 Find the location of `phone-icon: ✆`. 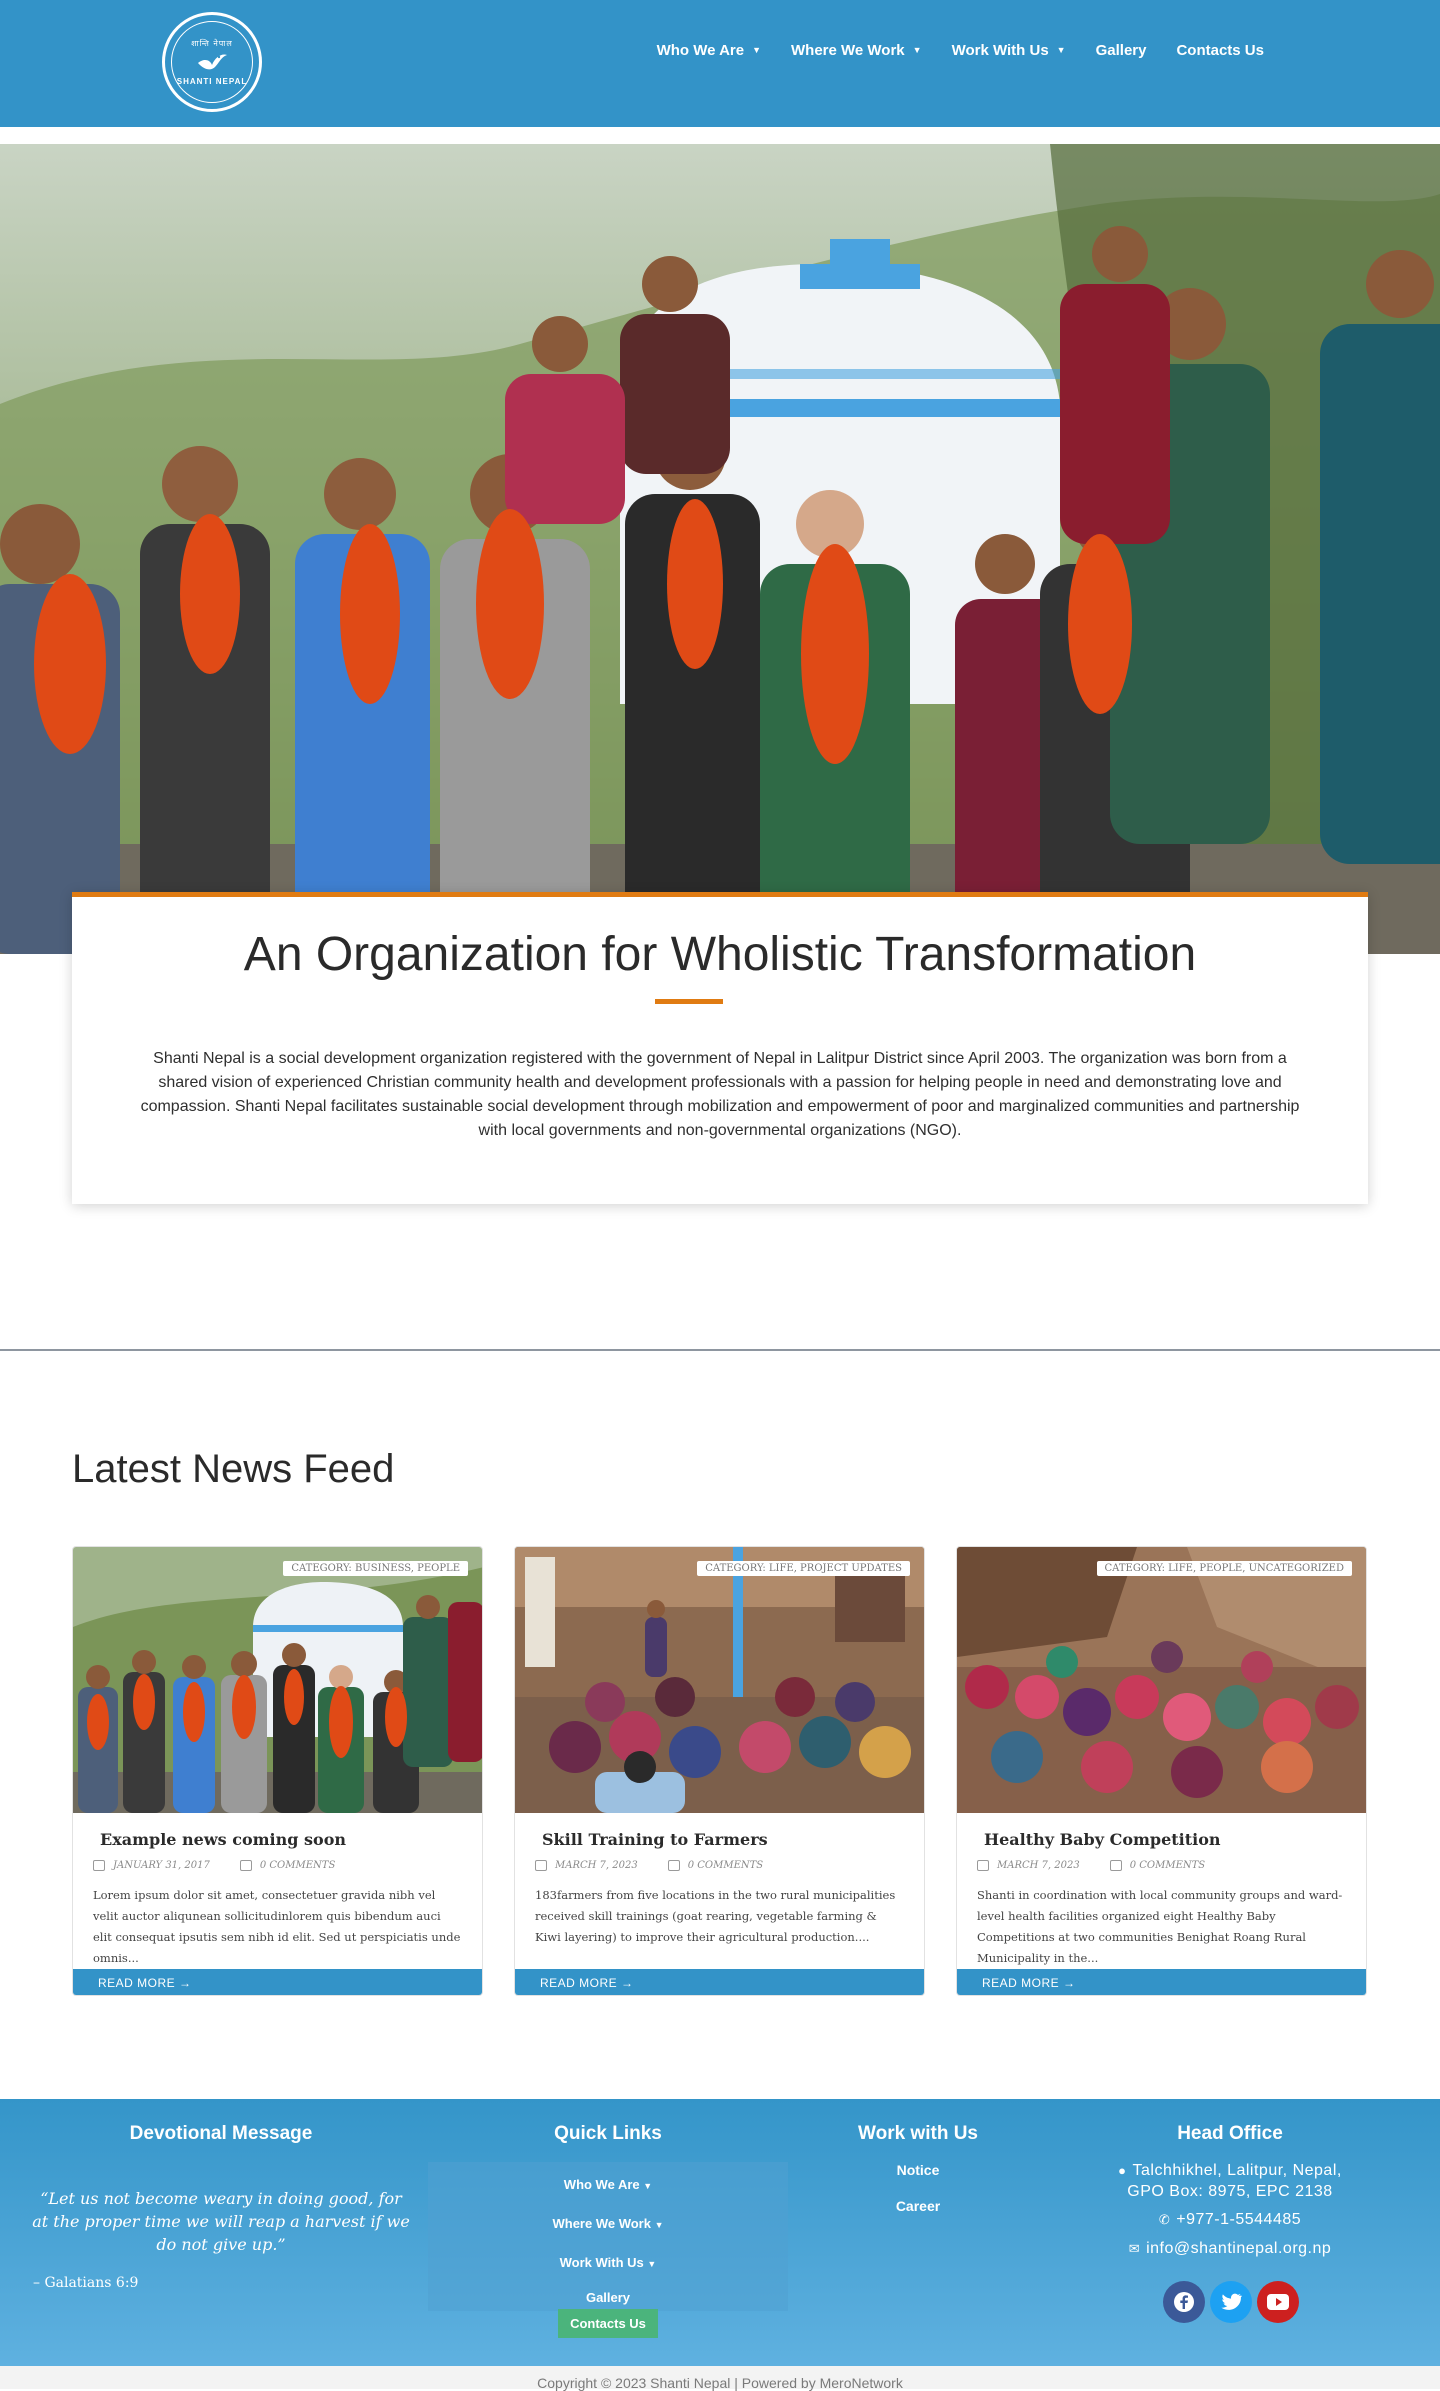

phone-icon: ✆ is located at coordinates (1164, 2219).